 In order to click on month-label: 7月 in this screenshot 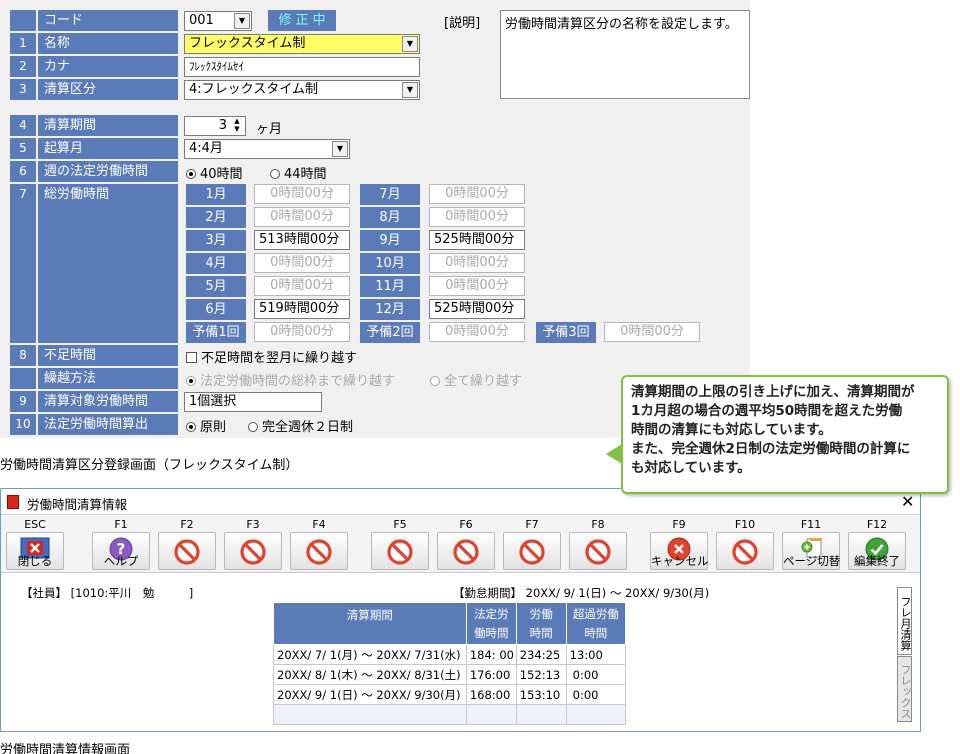, I will do `click(390, 194)`.